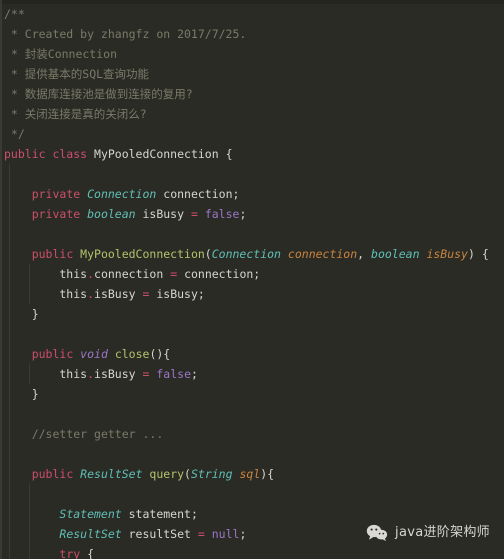  Describe the element at coordinates (14, 134) in the screenshot. I see `code-token: */` at that location.